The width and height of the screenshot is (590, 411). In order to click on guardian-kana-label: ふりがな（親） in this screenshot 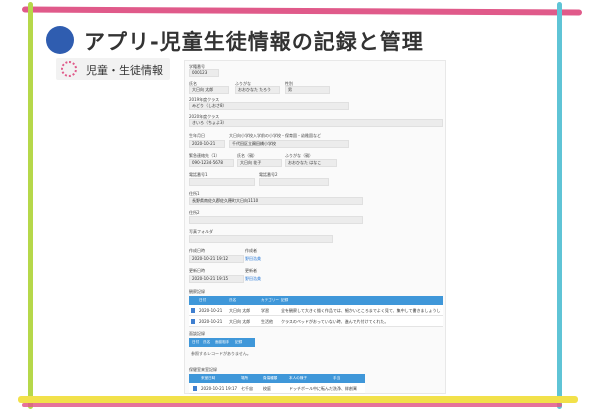, I will do `click(299, 155)`.